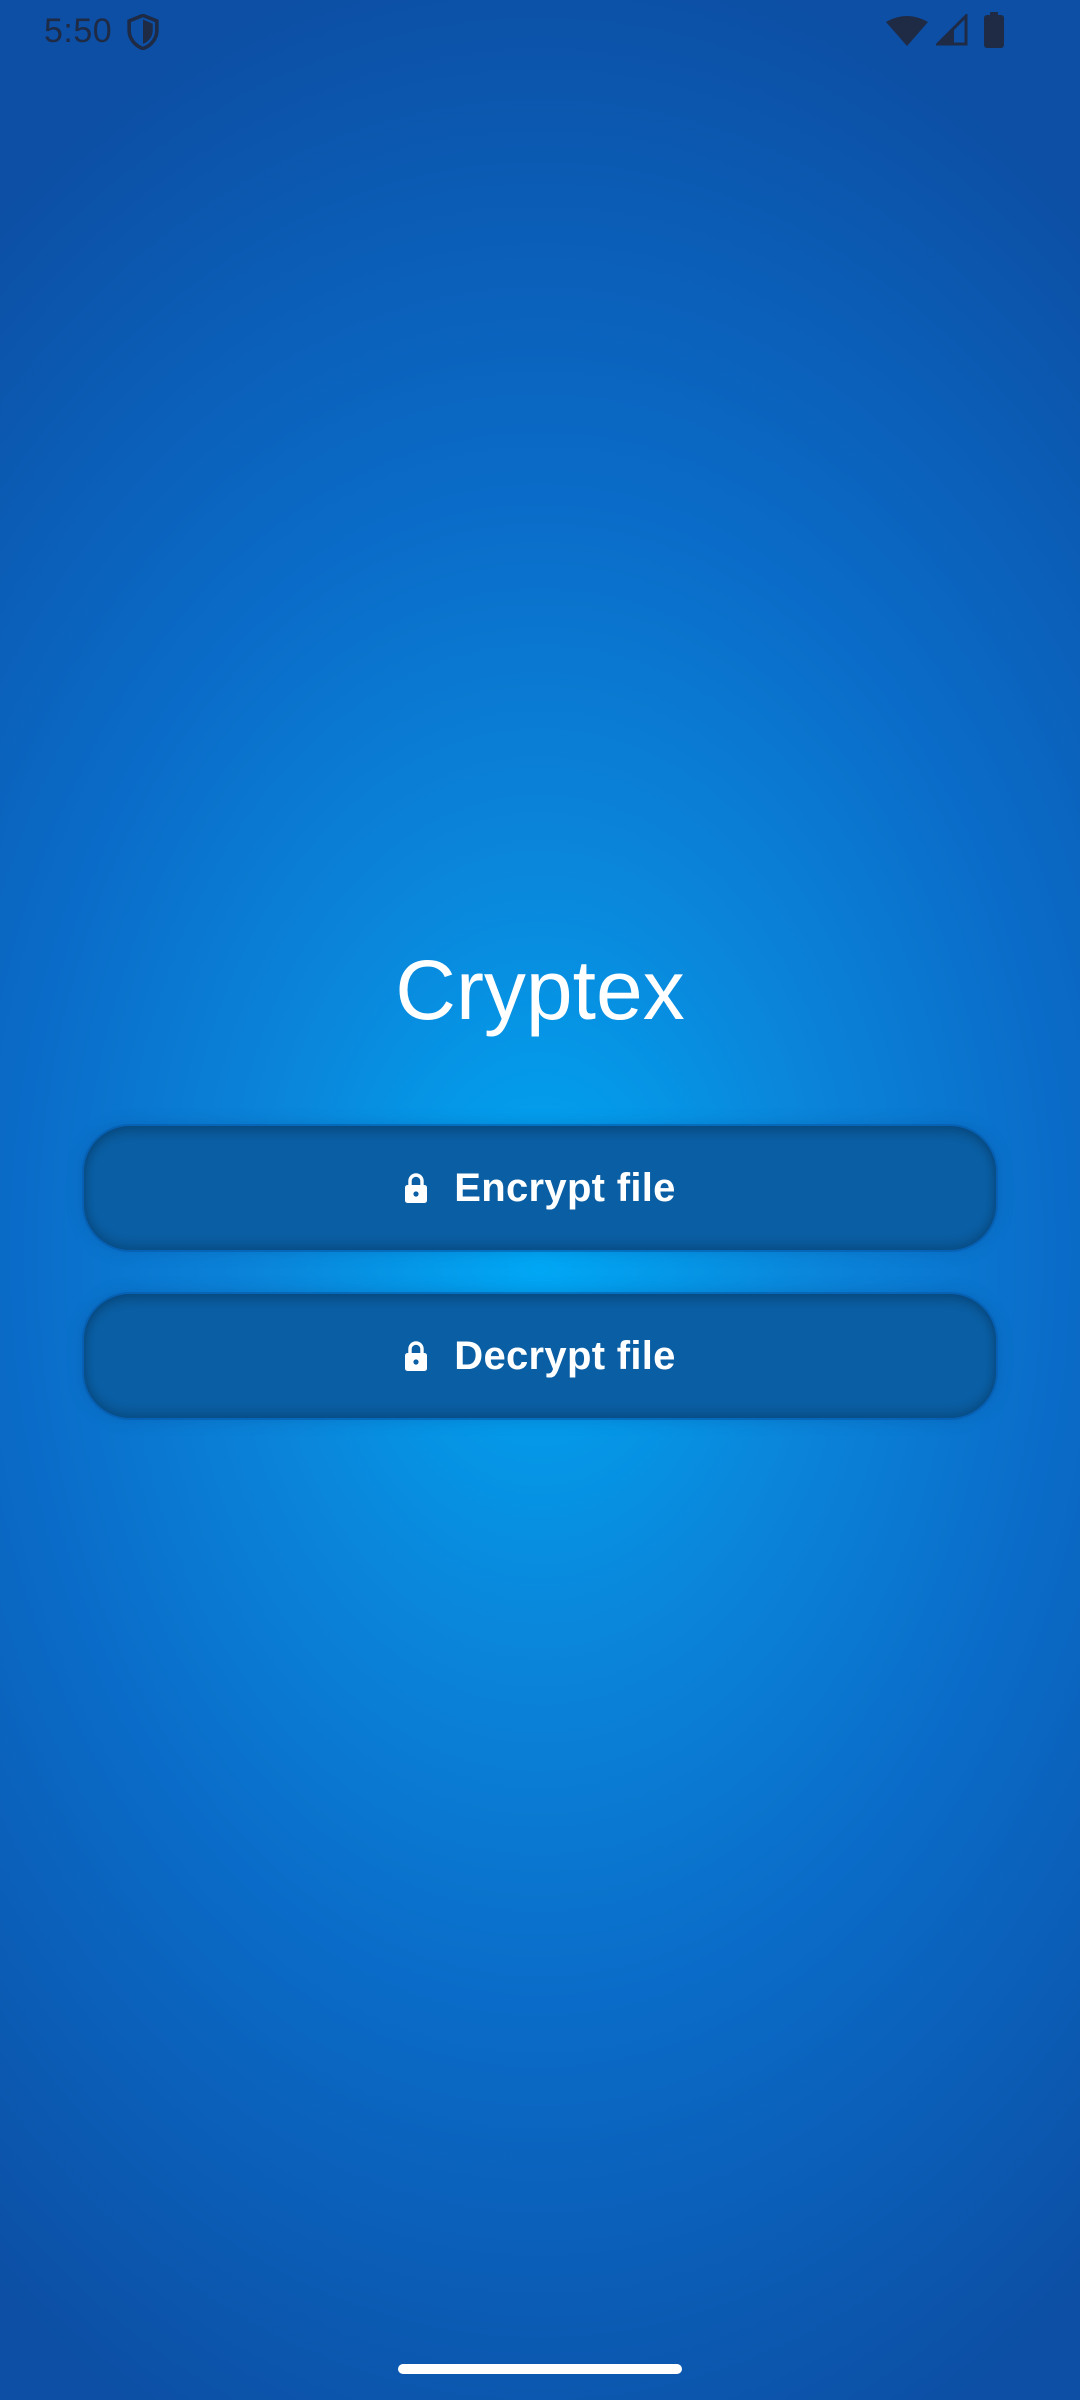 The height and width of the screenshot is (2400, 1080). Describe the element at coordinates (565, 1355) in the screenshot. I see `decrypt-file-label: Decrypt file` at that location.